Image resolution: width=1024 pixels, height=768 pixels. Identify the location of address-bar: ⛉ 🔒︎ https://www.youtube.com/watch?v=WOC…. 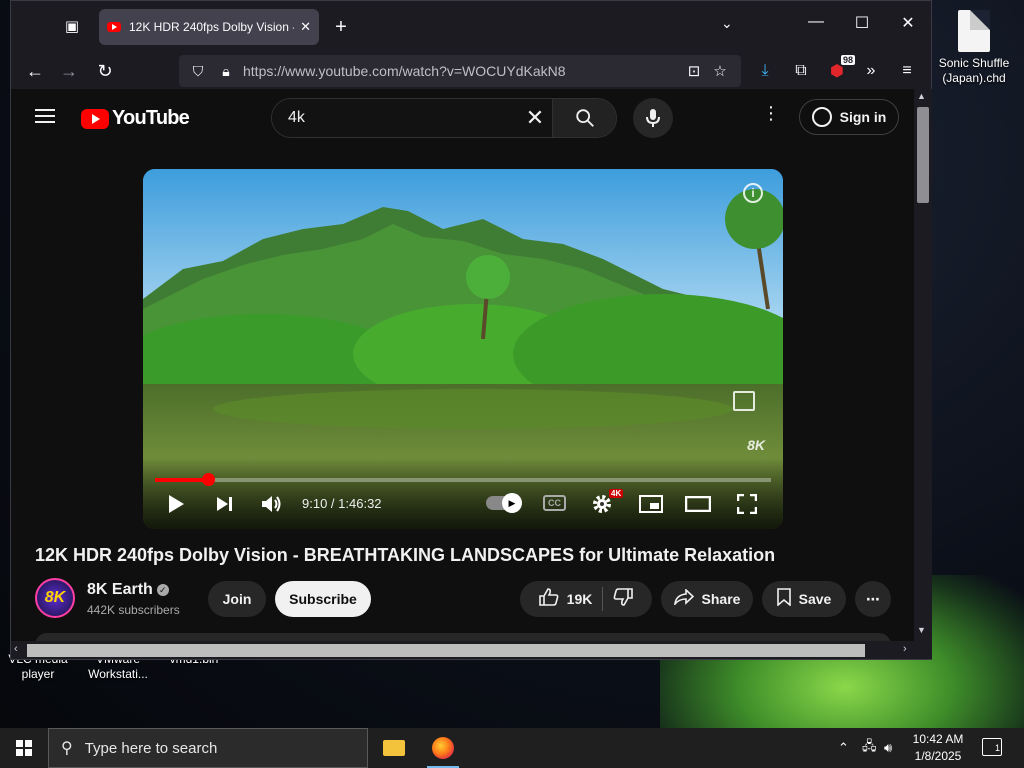
(460, 71).